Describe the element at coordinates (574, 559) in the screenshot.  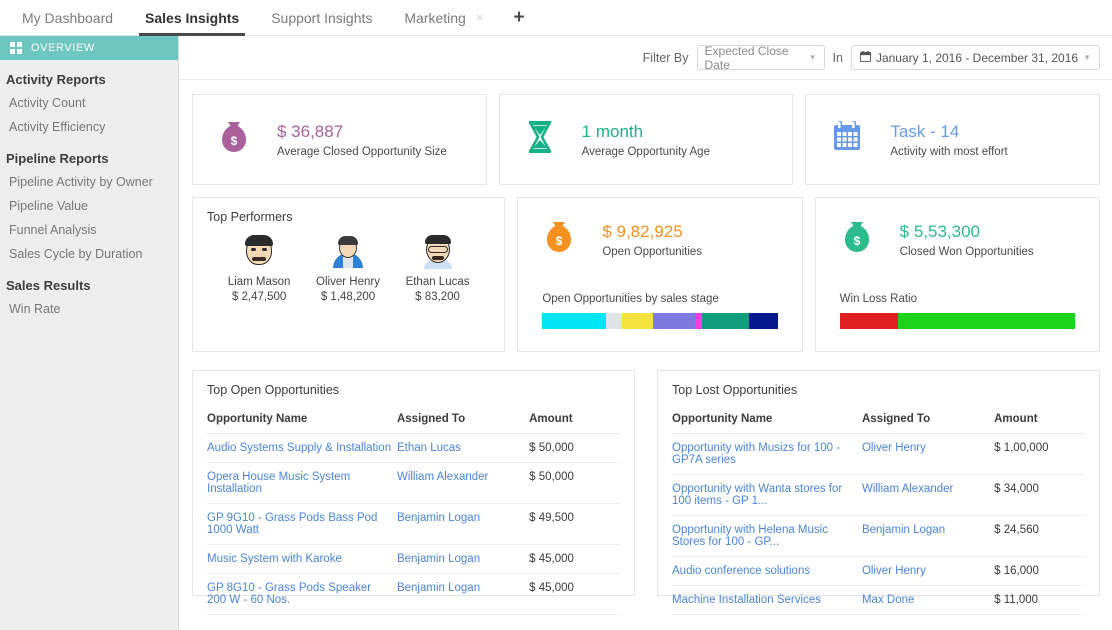
I see `amount-cell: $ 45,000` at that location.